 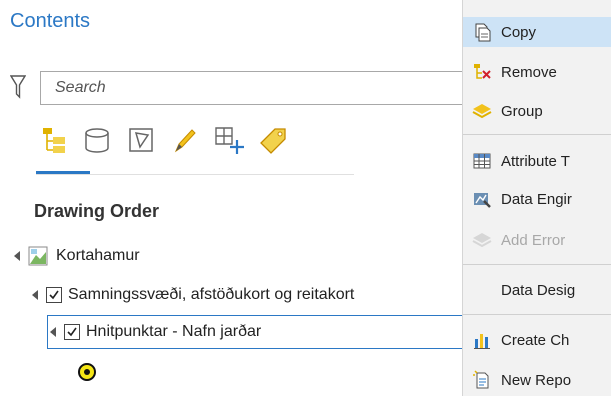 What do you see at coordinates (141, 140) in the screenshot?
I see `list-by-selection-icon` at bounding box center [141, 140].